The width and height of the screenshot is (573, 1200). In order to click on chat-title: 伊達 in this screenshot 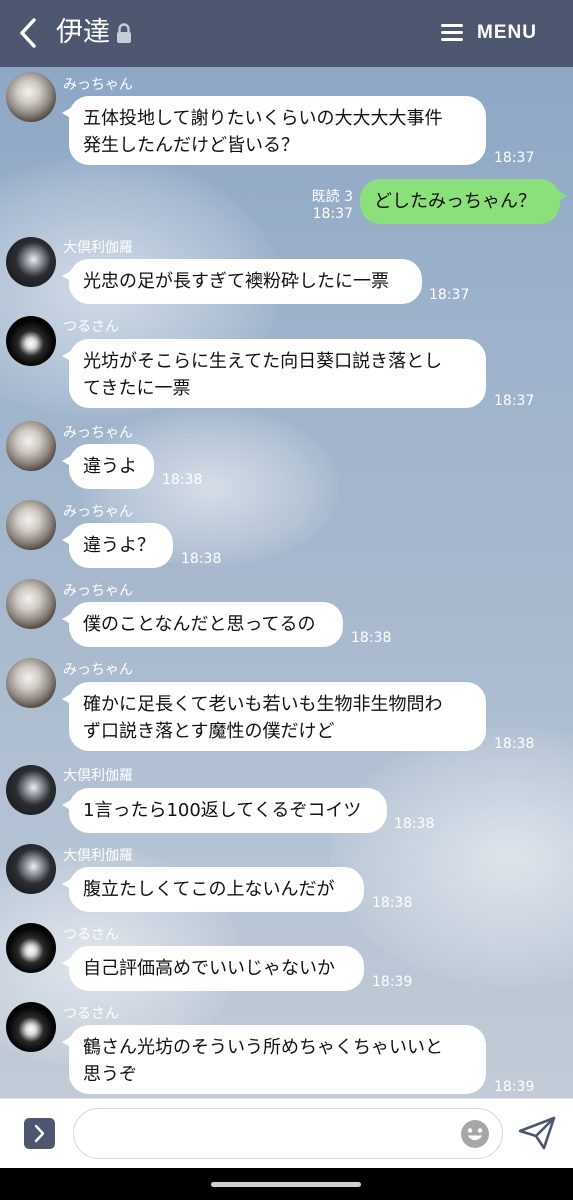, I will do `click(83, 32)`.